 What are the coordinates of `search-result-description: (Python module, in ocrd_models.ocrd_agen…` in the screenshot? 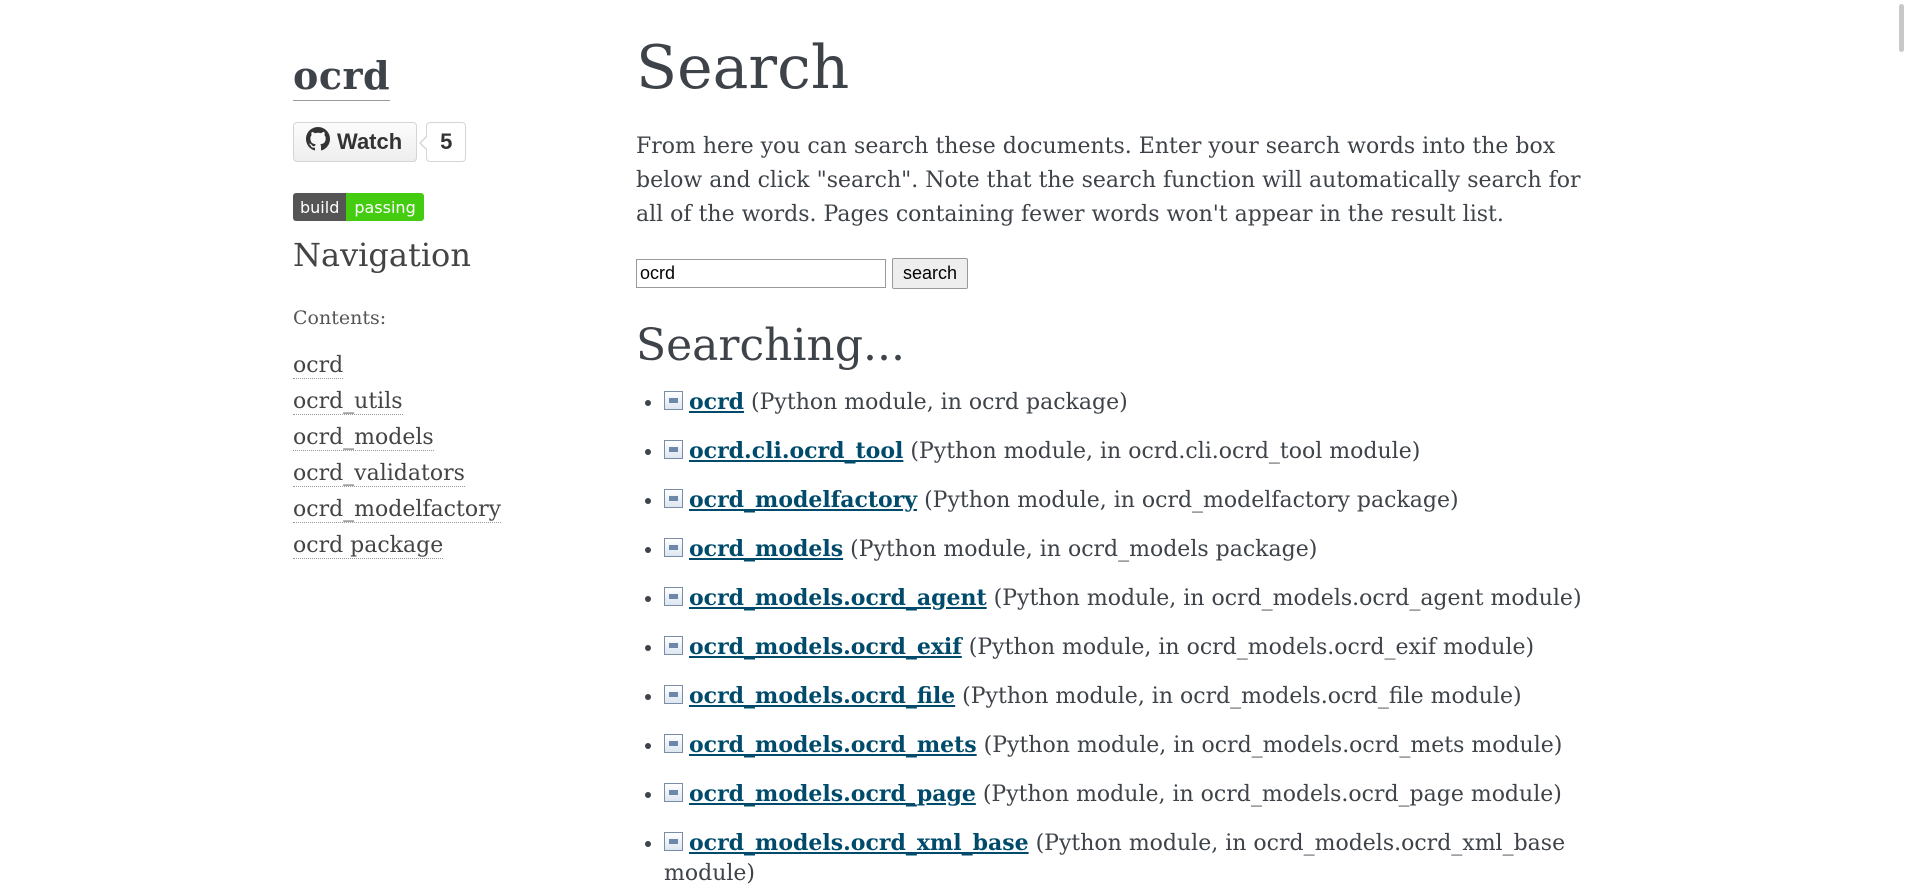 It's located at (1287, 598).